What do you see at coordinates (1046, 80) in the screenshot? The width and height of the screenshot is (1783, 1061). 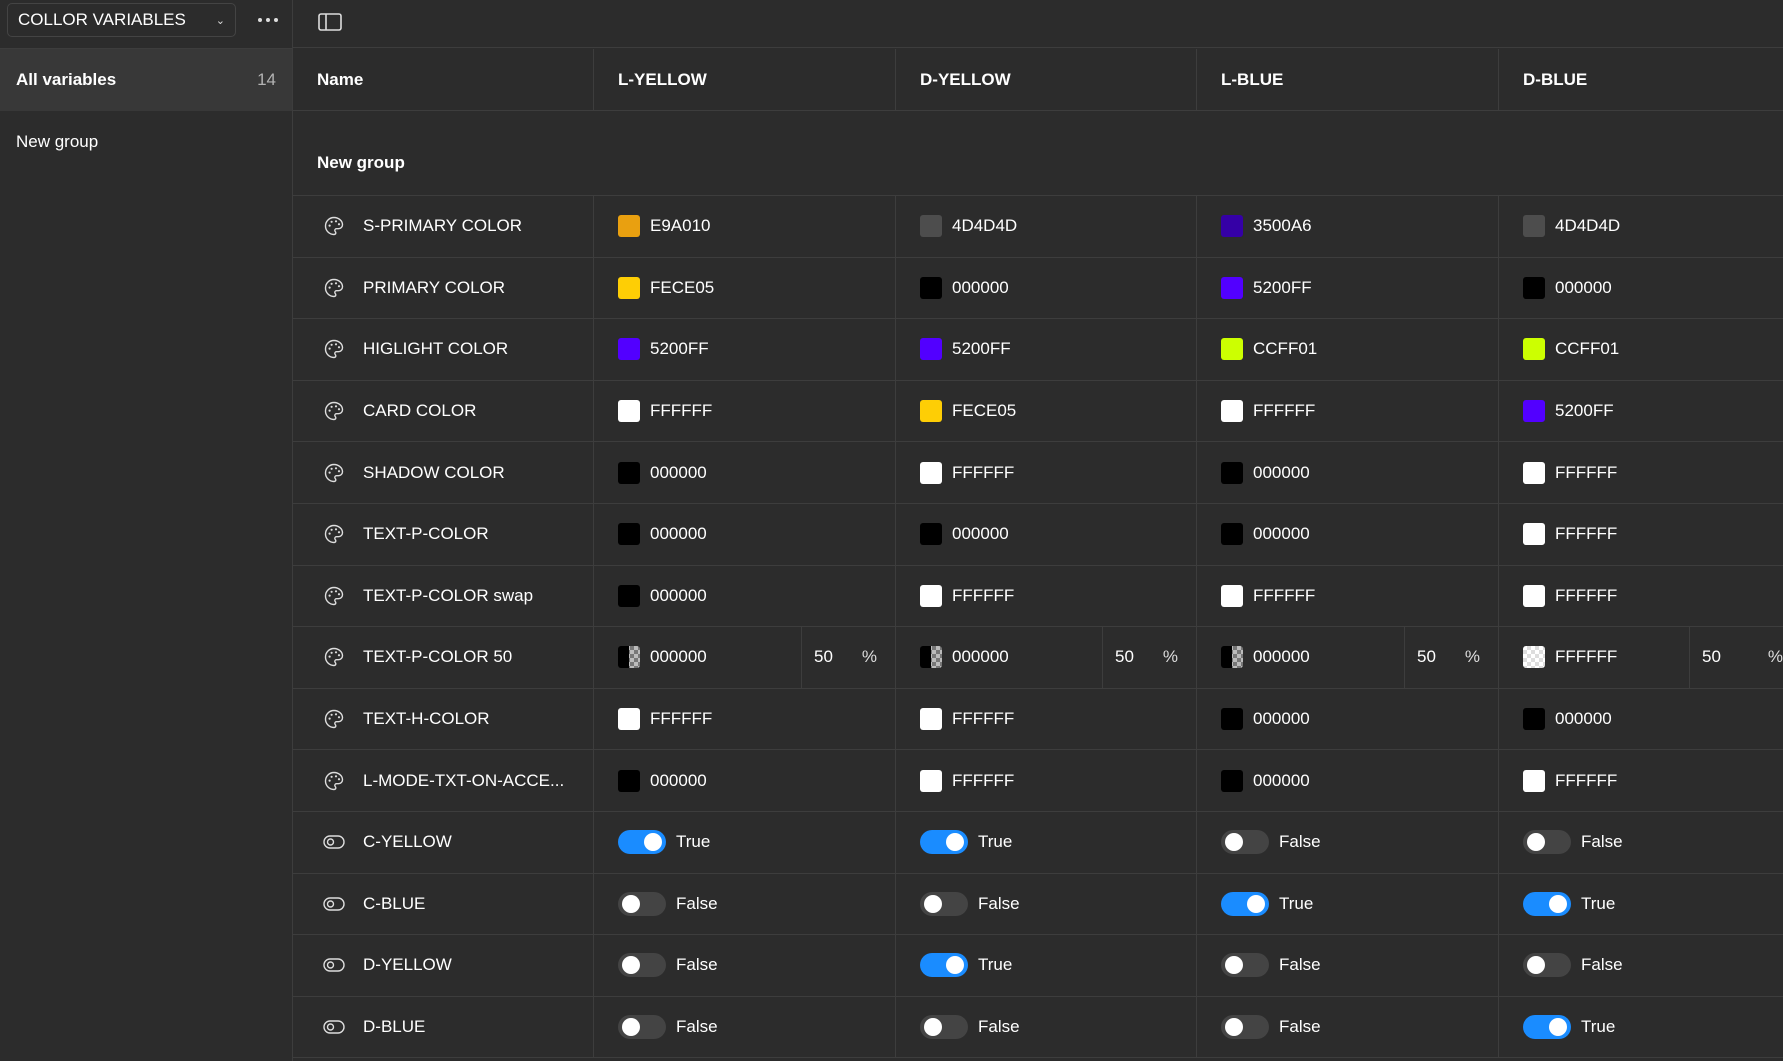 I see `column-header-mode: D-YELLOW` at bounding box center [1046, 80].